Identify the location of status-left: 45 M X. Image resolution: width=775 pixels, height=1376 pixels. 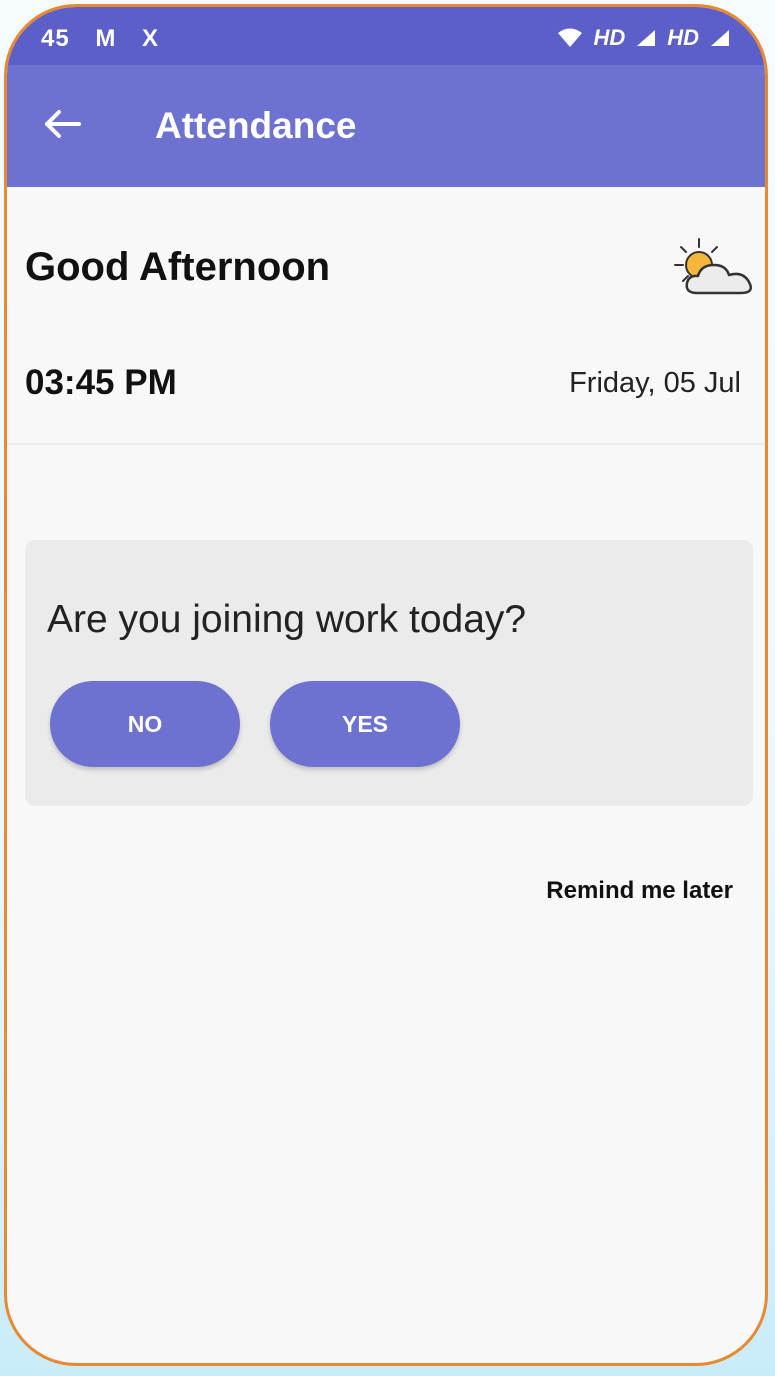
(109, 39).